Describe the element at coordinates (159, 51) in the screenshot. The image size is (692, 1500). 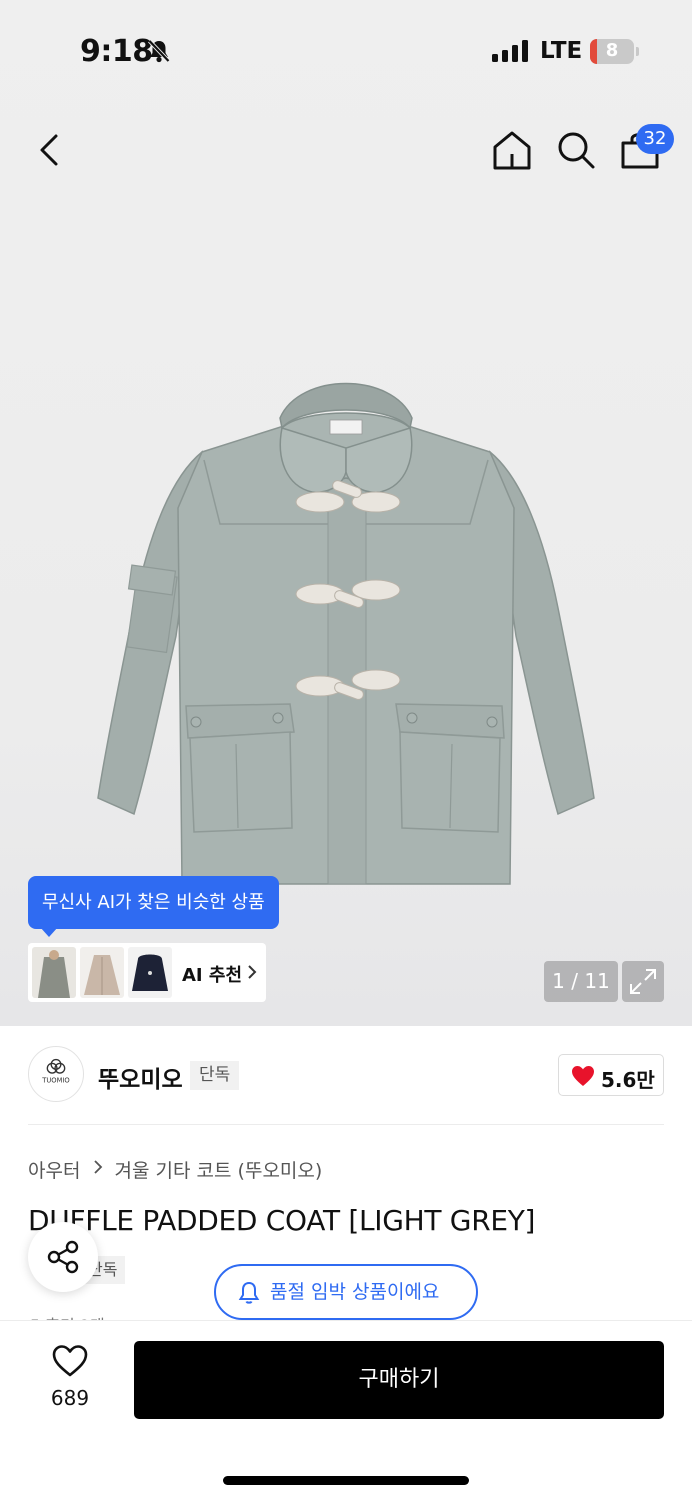
I see `bell-slash-icon` at that location.